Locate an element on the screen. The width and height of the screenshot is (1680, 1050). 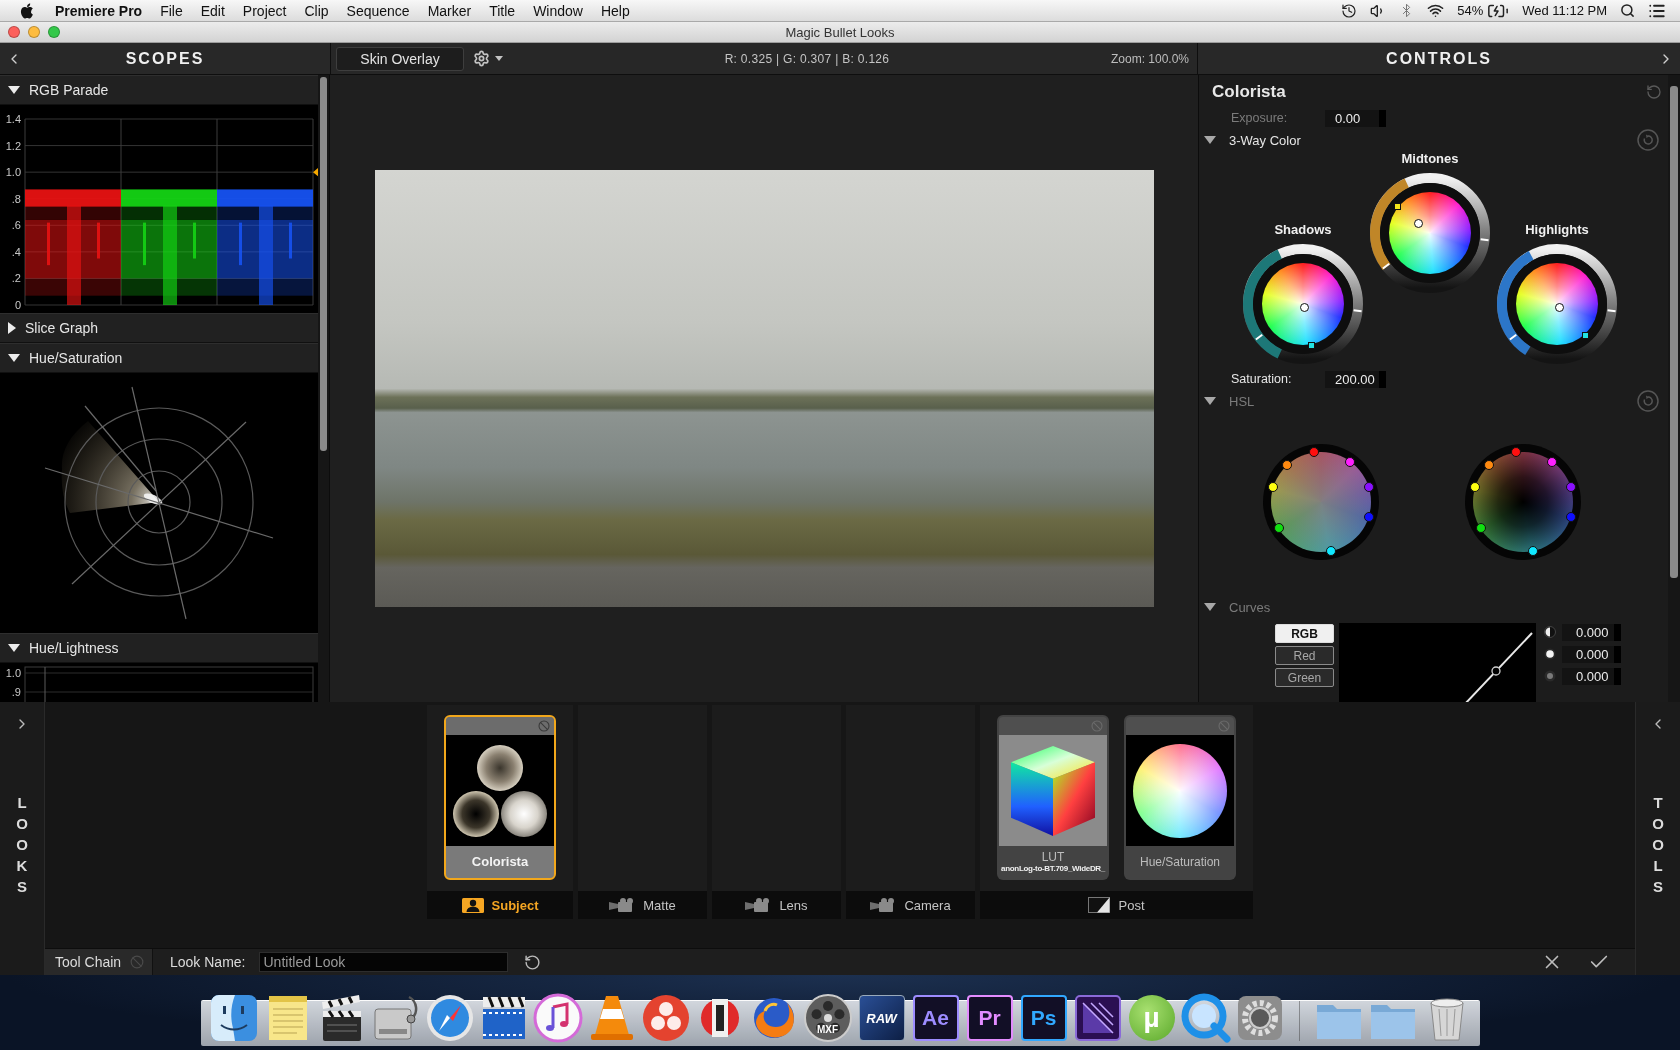
dock-app-tile: RAW is located at coordinates (881, 1018).